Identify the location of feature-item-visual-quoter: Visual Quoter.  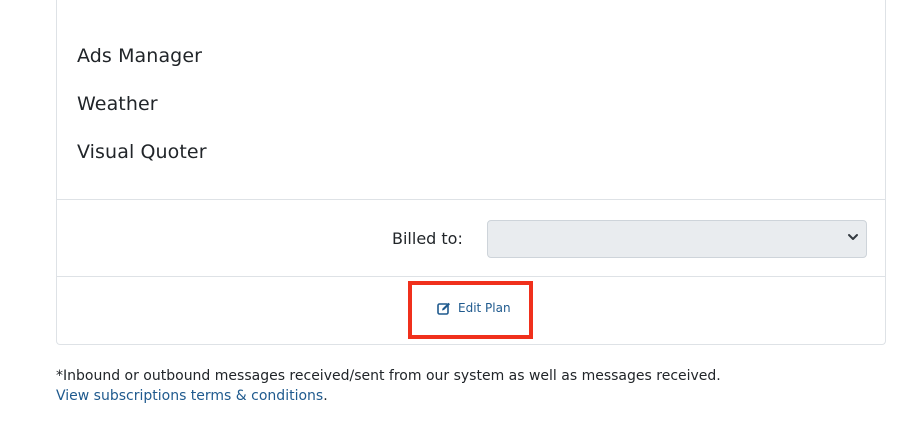
(142, 152).